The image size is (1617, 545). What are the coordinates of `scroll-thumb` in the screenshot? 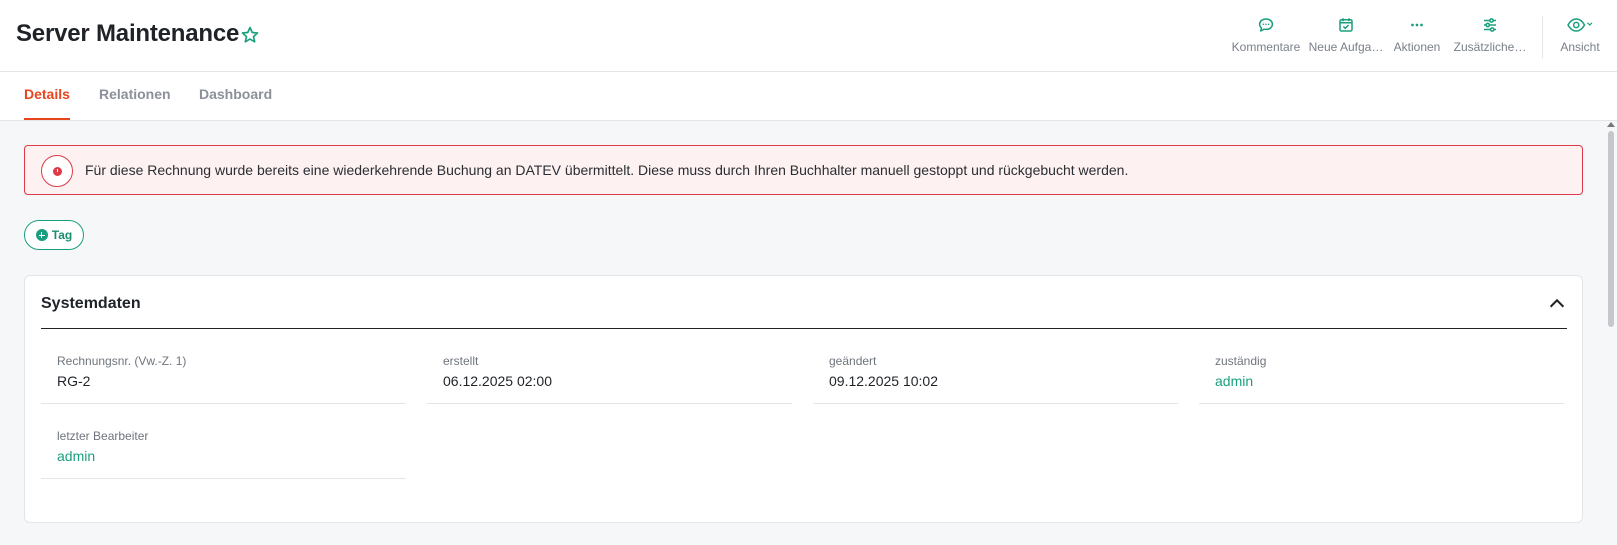 It's located at (1611, 229).